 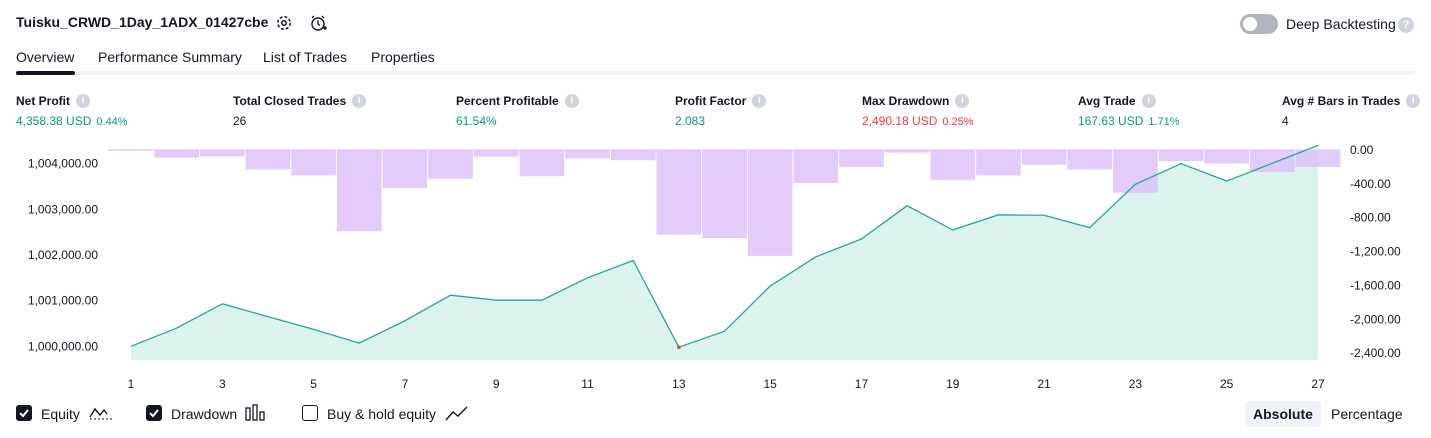 I want to click on metric-avg-trade-value: 167.63 USD 1.71%, so click(x=1129, y=121).